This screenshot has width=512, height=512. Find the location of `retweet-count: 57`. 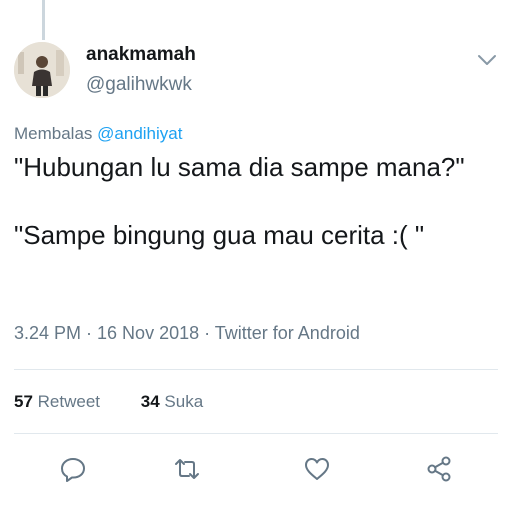

retweet-count: 57 is located at coordinates (23, 401).